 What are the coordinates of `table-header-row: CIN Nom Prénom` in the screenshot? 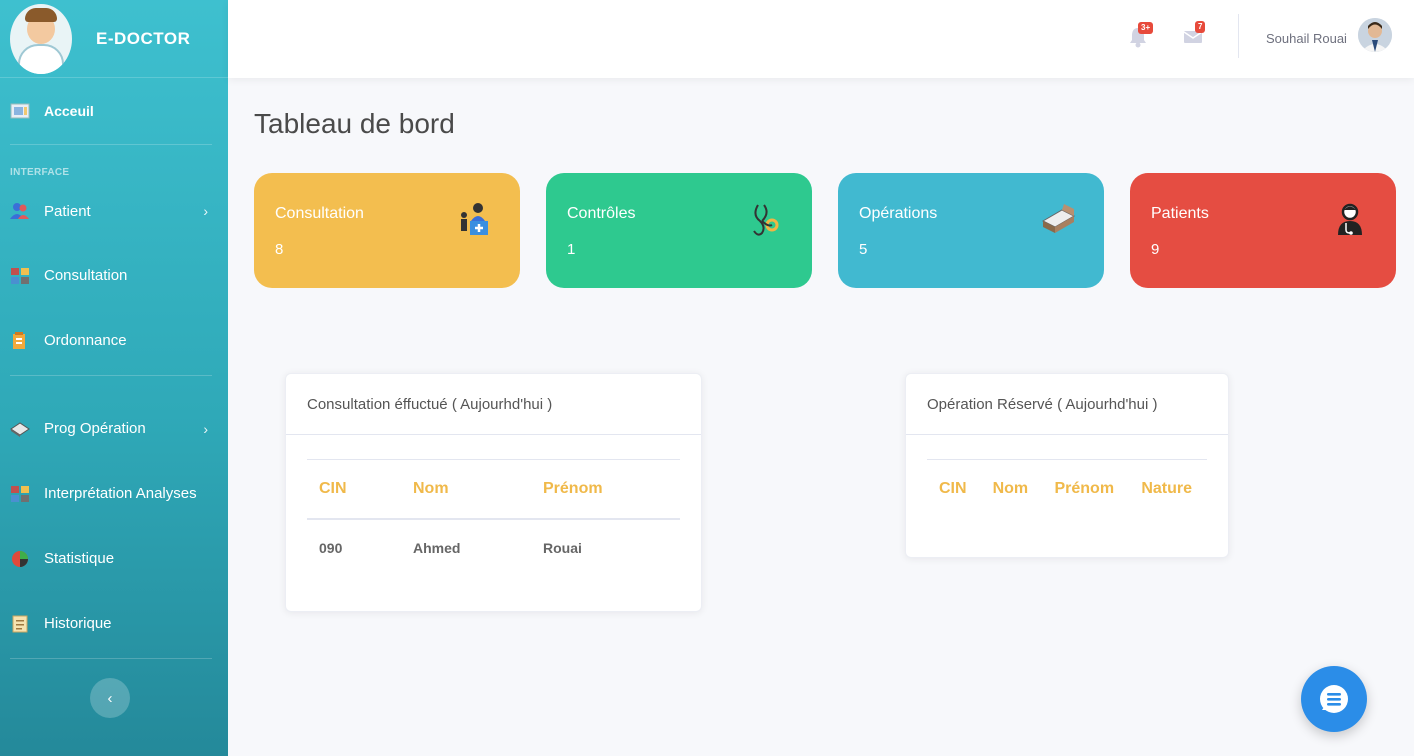 It's located at (493, 489).